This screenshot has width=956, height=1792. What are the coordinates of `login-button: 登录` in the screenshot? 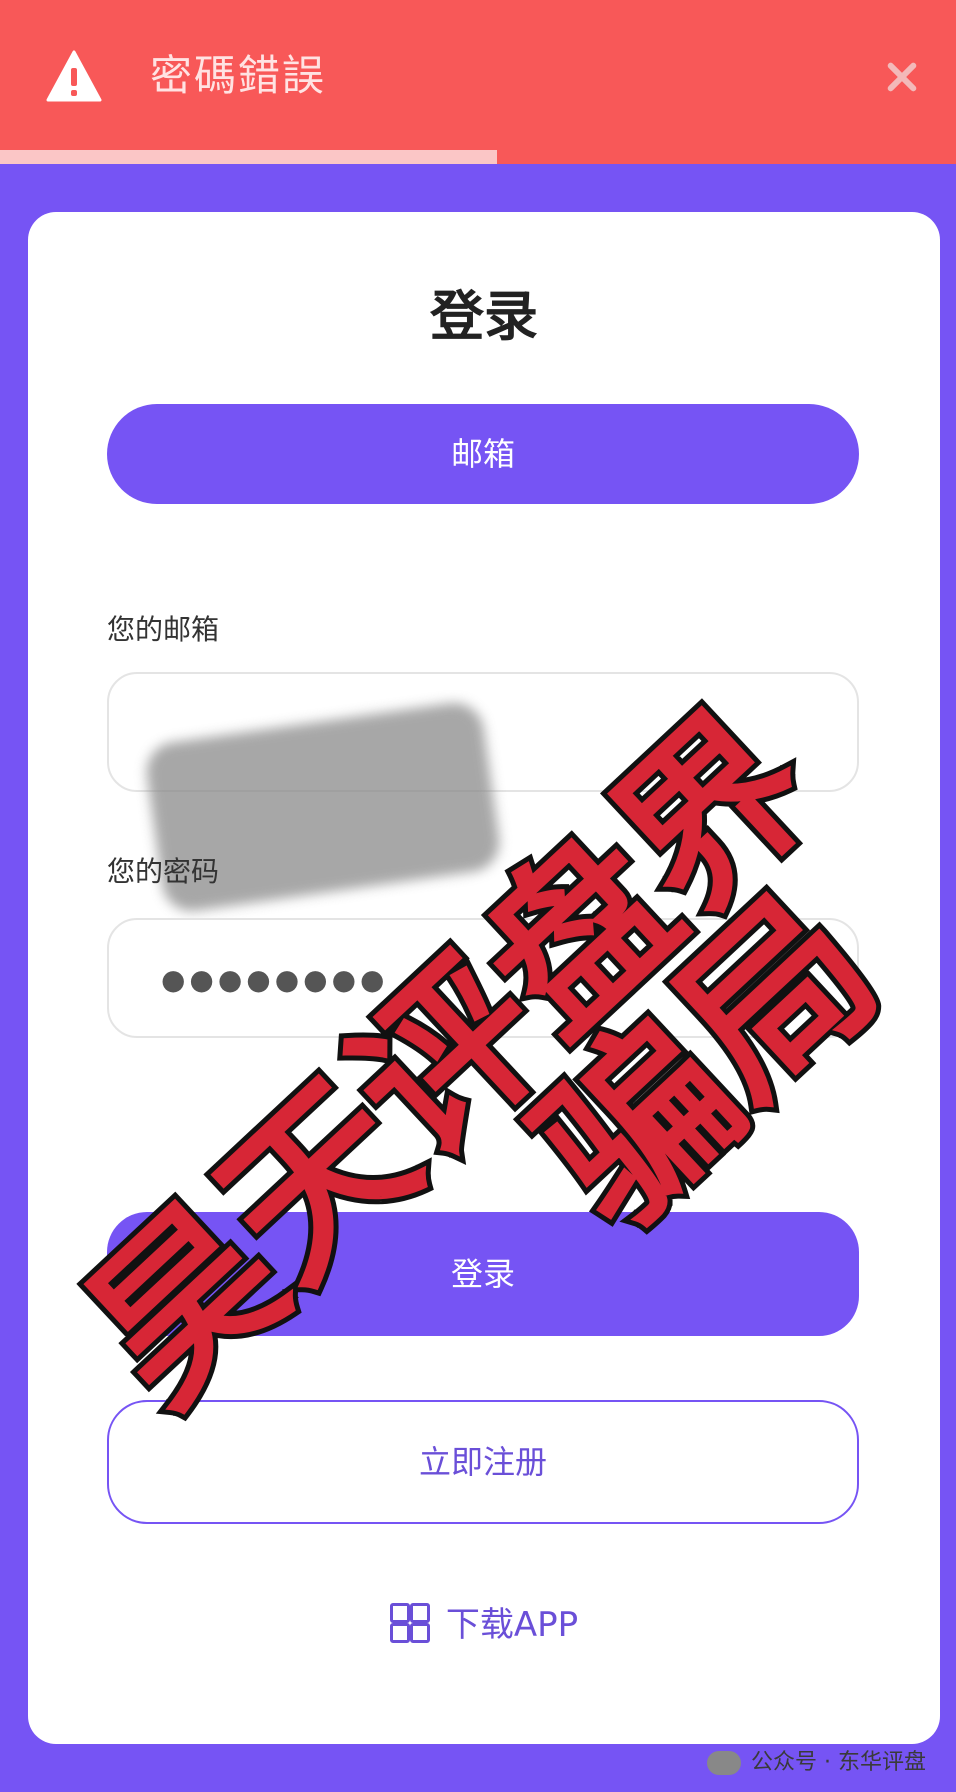 It's located at (483, 1274).